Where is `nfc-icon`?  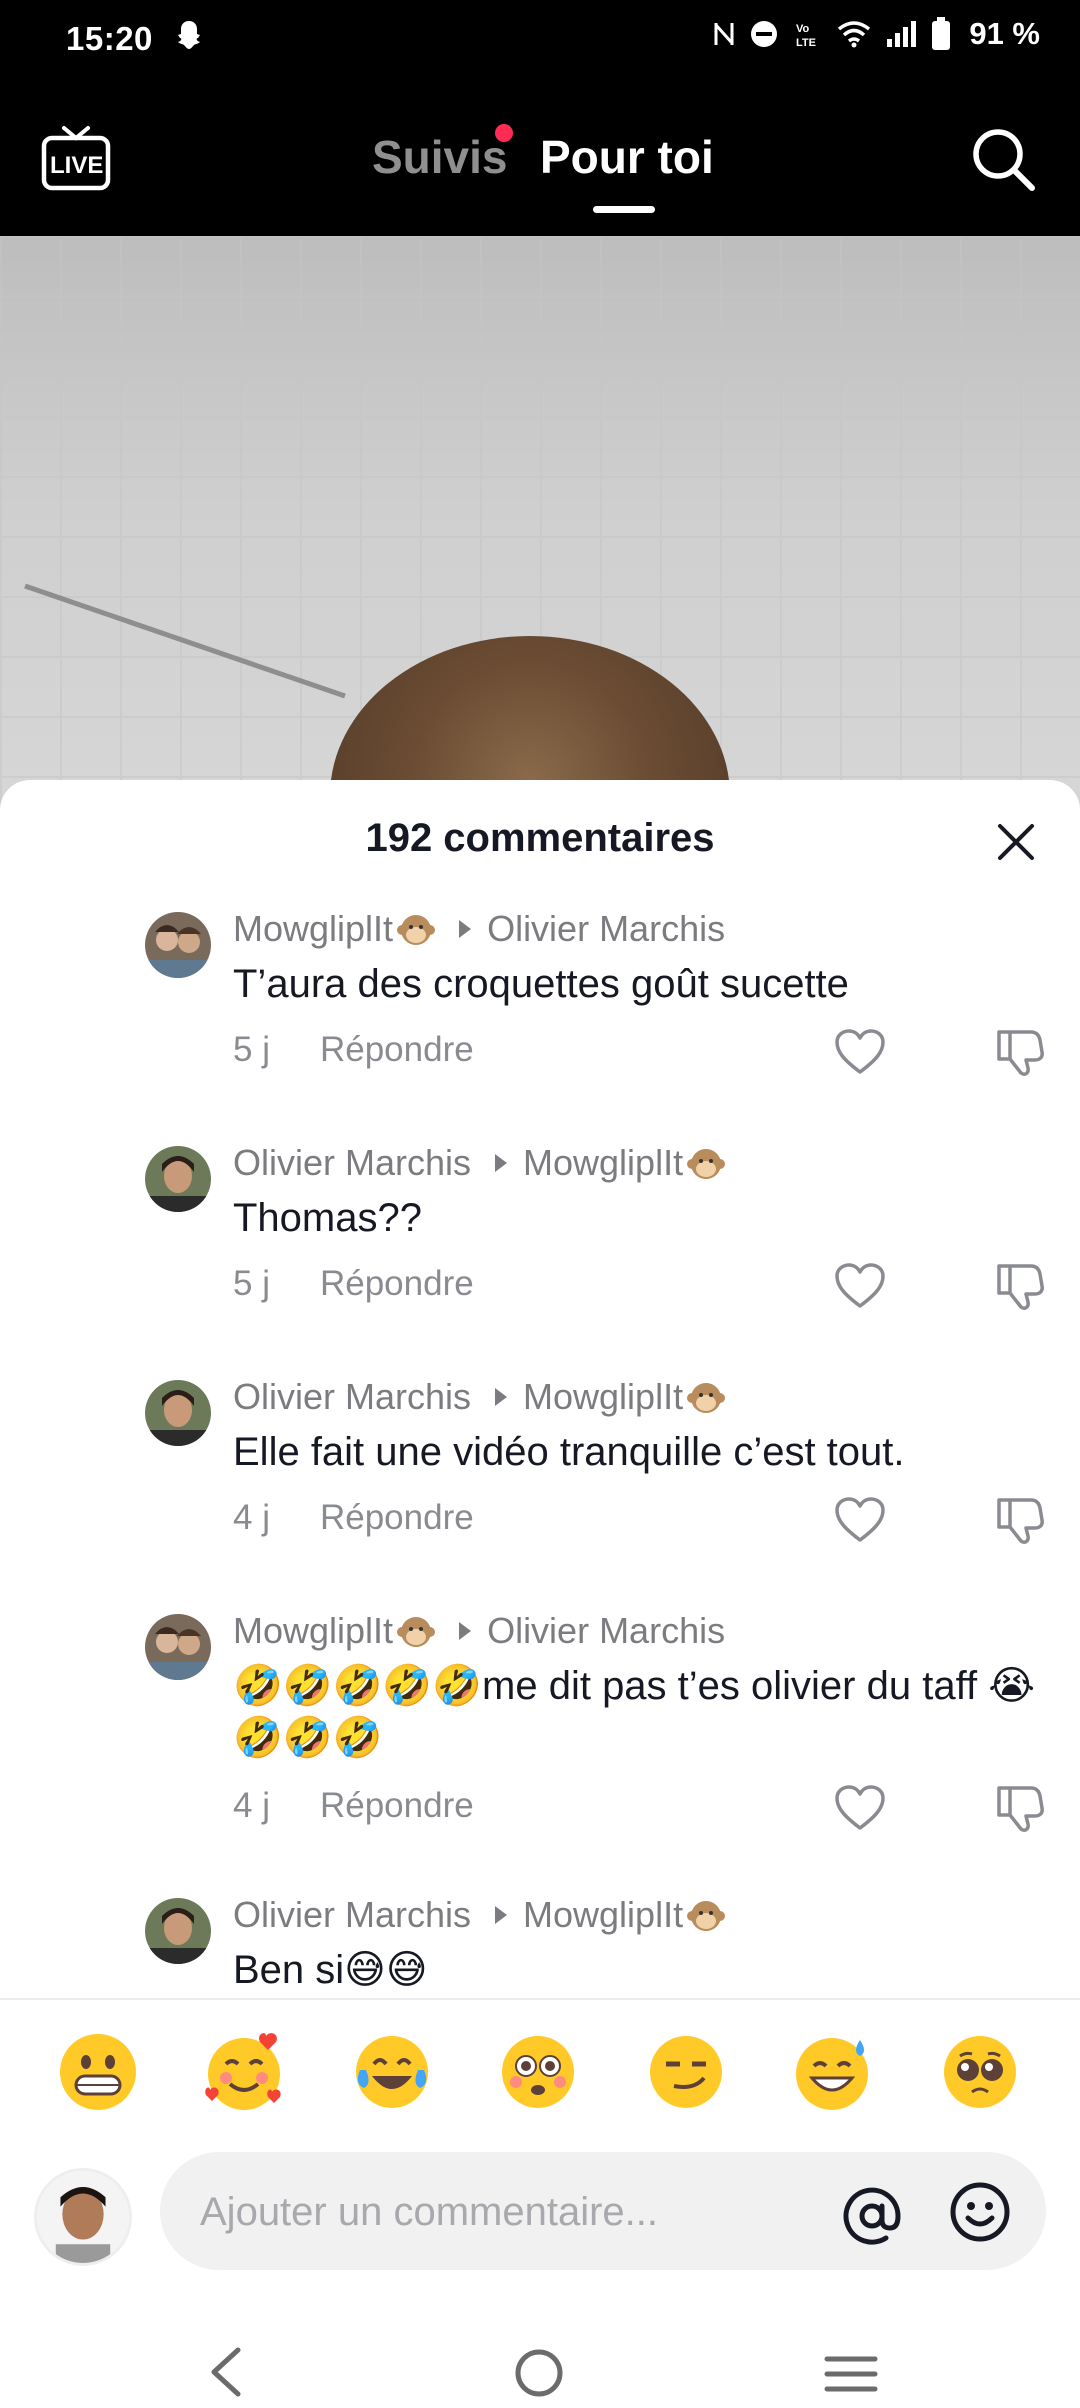 nfc-icon is located at coordinates (724, 34).